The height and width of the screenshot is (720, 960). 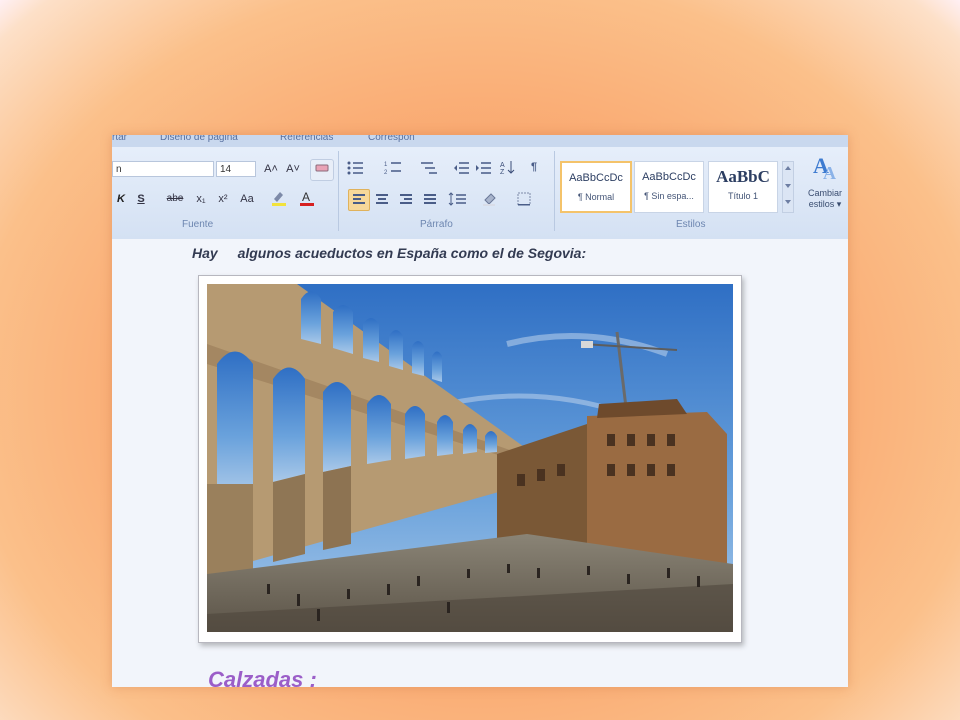 I want to click on borders-icon, so click(x=527, y=199).